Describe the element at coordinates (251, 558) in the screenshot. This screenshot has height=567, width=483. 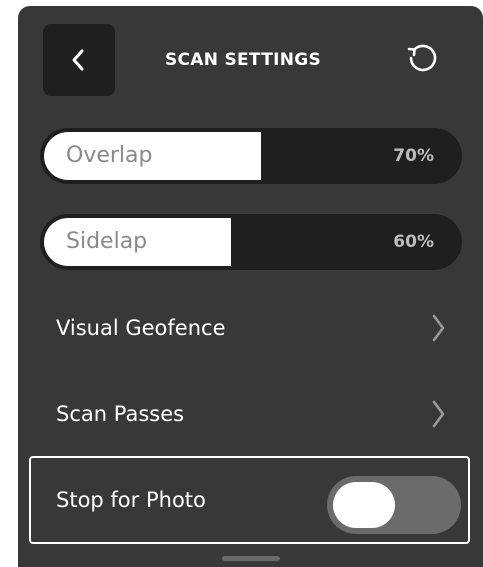
I see `home-indicator` at that location.